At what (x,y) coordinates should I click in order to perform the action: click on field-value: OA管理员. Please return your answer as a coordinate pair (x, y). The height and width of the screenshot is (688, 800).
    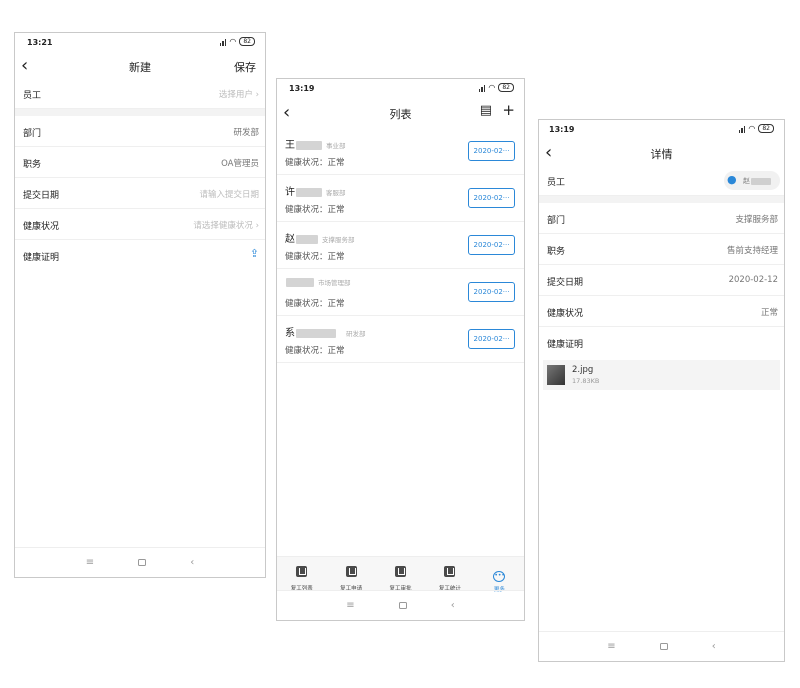
    Looking at the image, I should click on (240, 164).